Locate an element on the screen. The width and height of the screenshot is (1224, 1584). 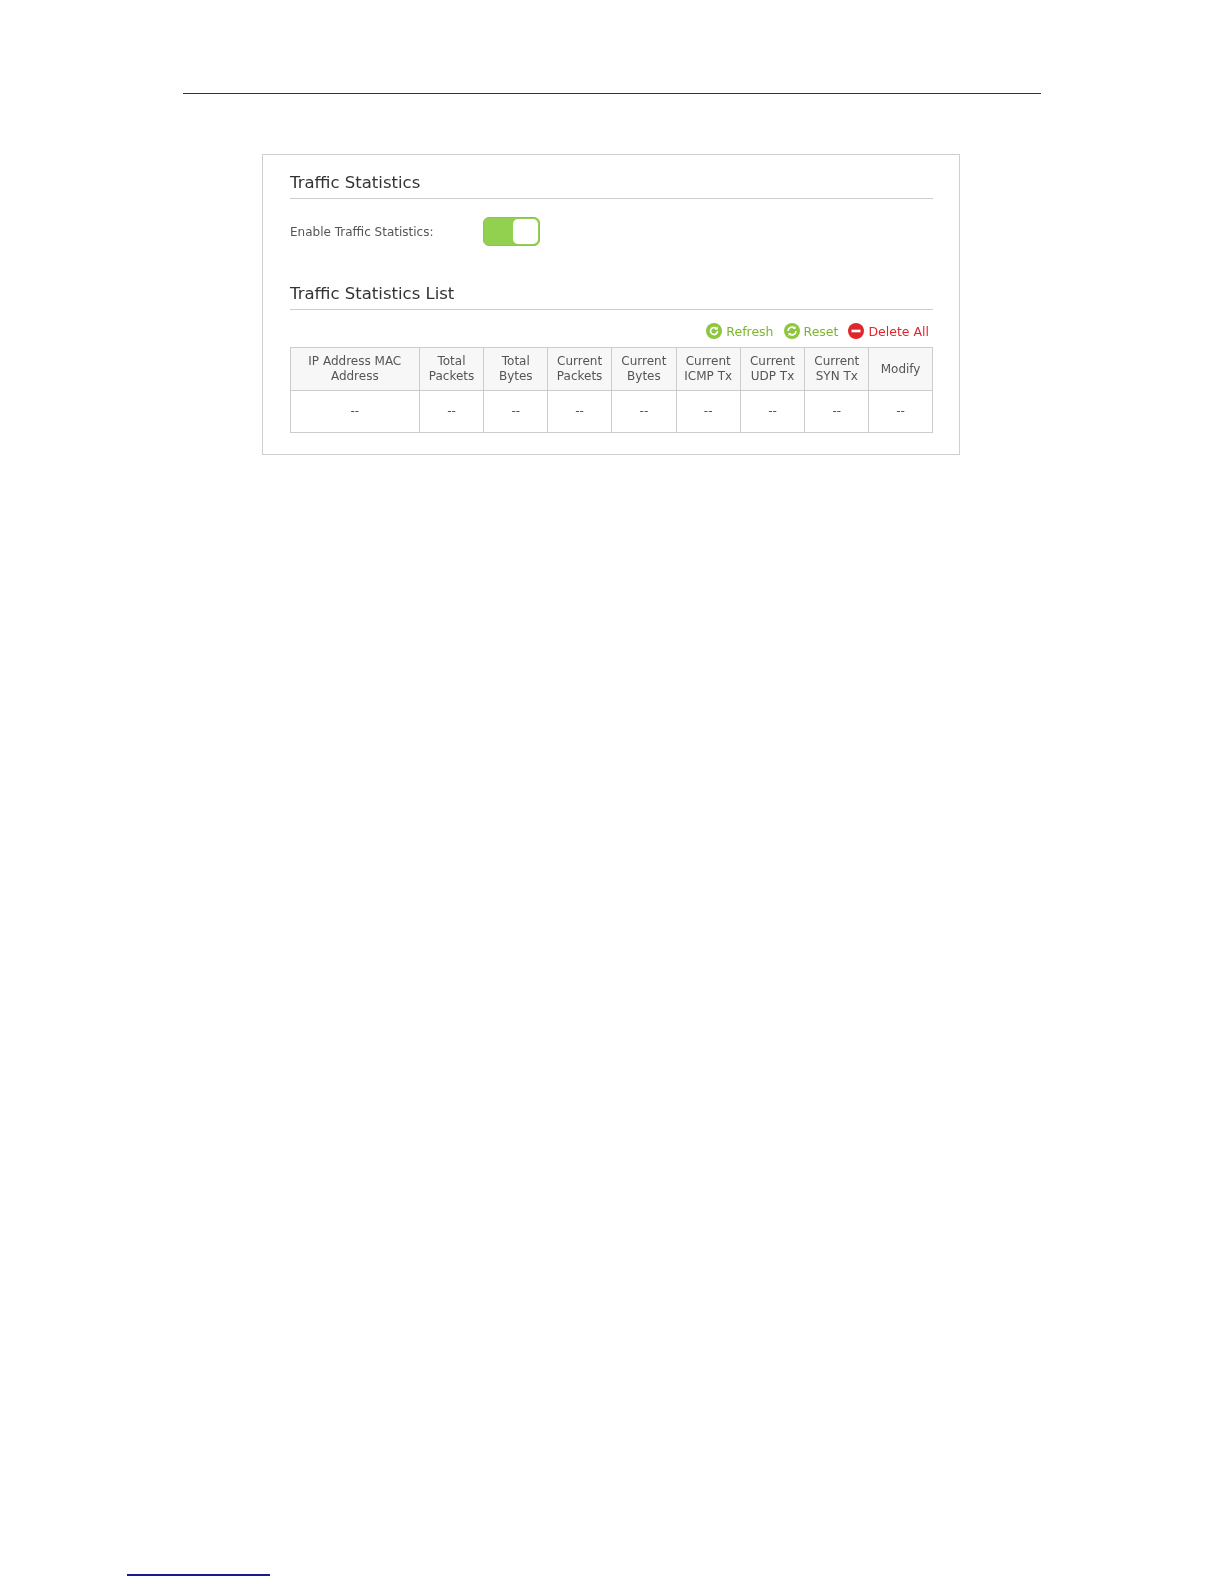
reset-link: Reset is located at coordinates (811, 331).